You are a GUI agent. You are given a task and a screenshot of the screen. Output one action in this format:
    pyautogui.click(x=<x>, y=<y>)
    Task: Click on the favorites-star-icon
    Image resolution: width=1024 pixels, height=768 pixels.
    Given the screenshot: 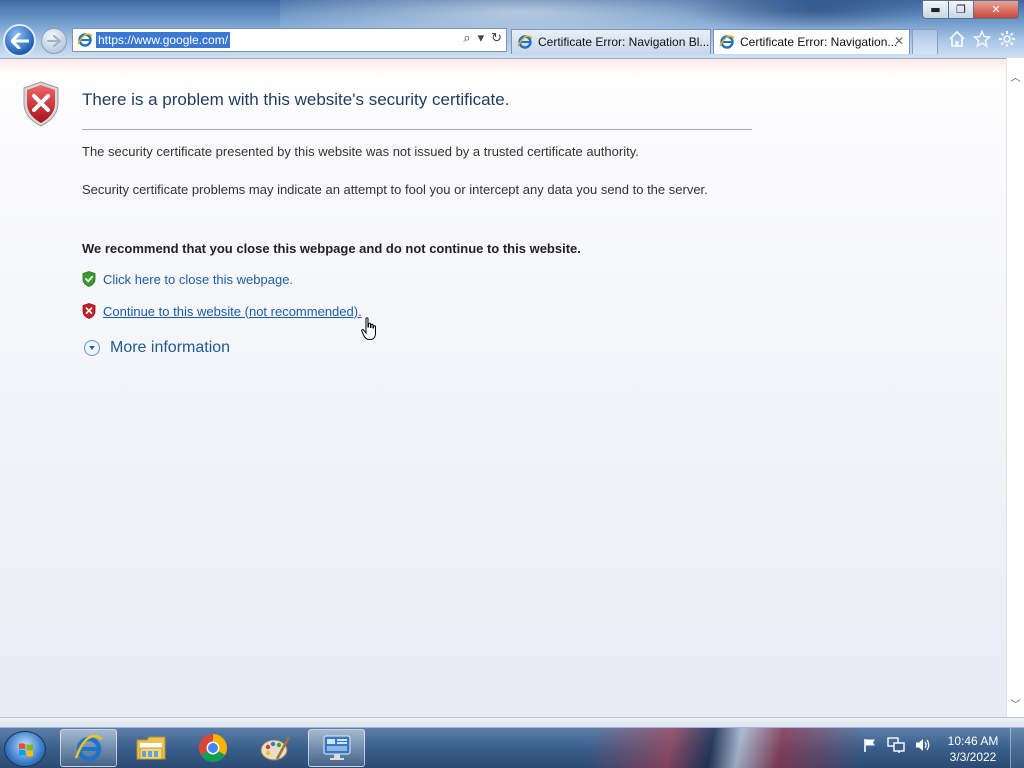 What is the action you would take?
    pyautogui.click(x=982, y=39)
    